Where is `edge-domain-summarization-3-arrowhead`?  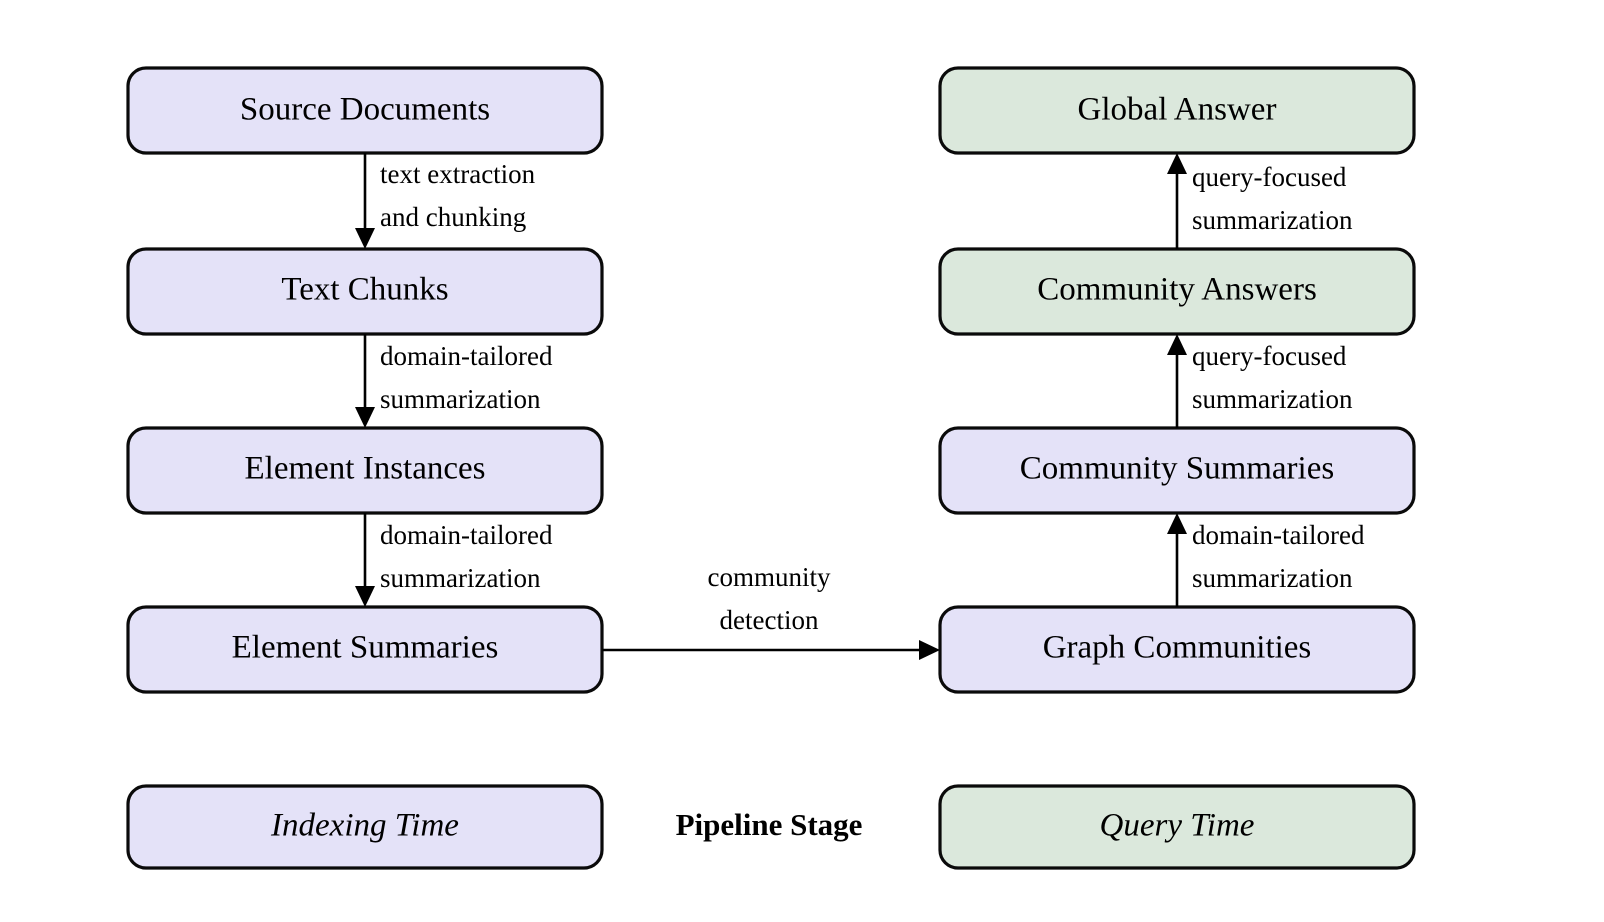
edge-domain-summarization-3-arrowhead is located at coordinates (1177, 523).